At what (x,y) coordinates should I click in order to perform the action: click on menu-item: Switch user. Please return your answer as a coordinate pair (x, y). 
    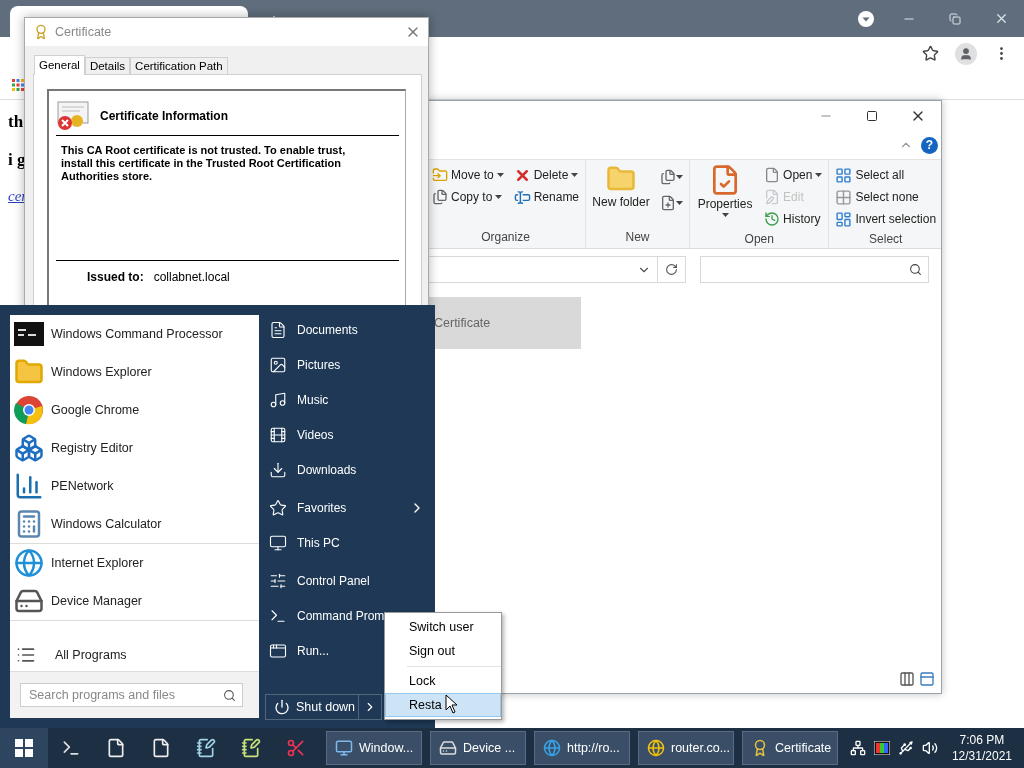
    Looking at the image, I should click on (443, 627).